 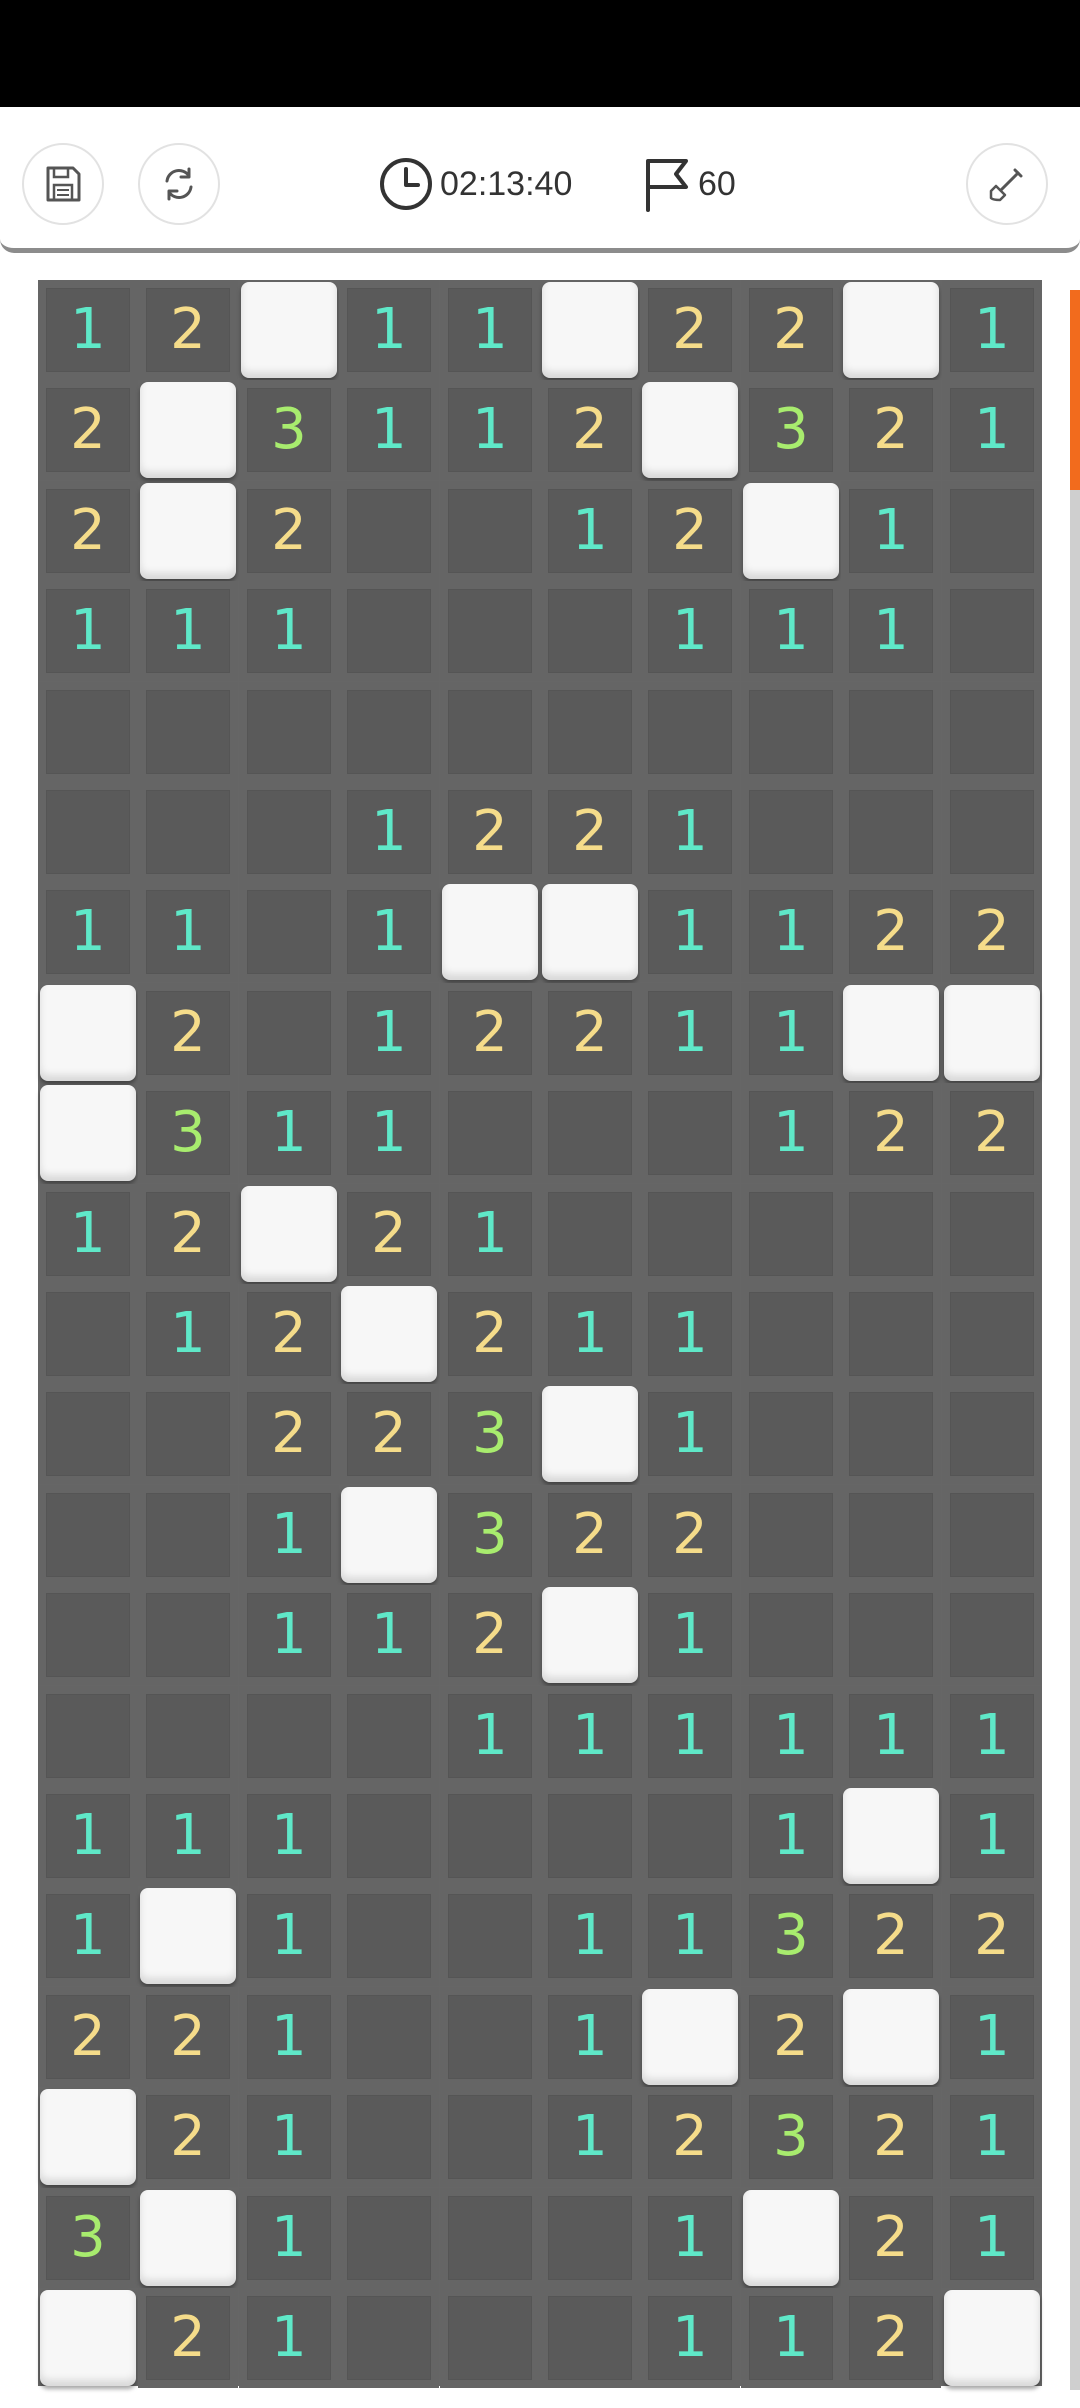 What do you see at coordinates (63, 184) in the screenshot?
I see `save-button` at bounding box center [63, 184].